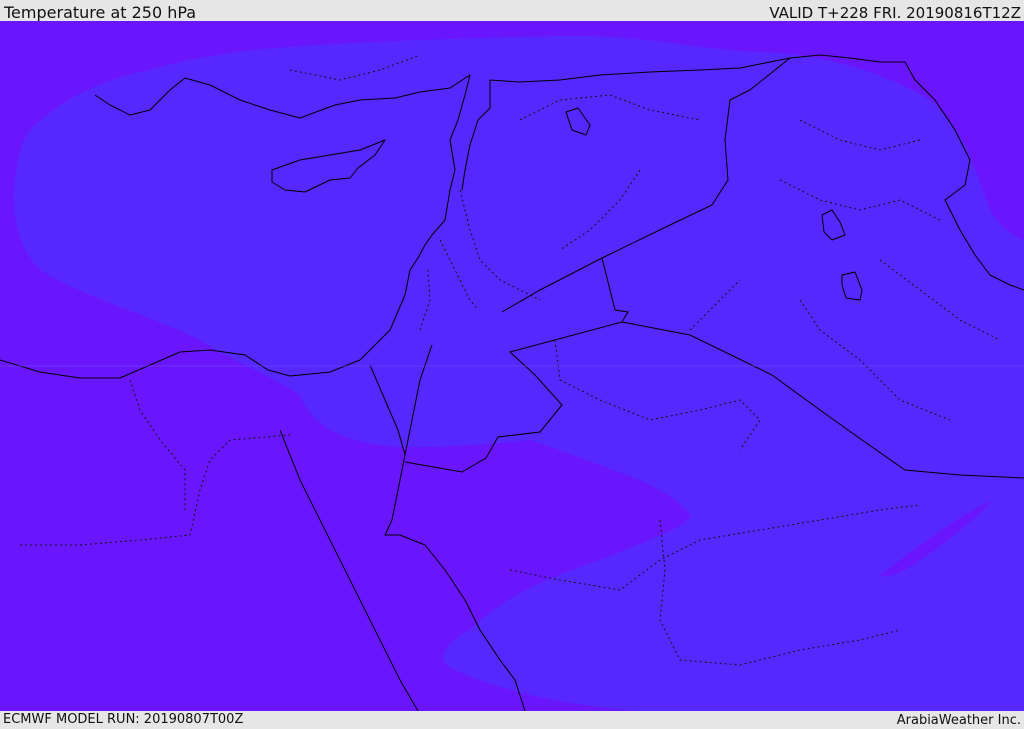 This screenshot has width=1024, height=729. What do you see at coordinates (123, 719) in the screenshot?
I see `model-run-label: ECMWF MODEL RUN: 20190807T00Z` at bounding box center [123, 719].